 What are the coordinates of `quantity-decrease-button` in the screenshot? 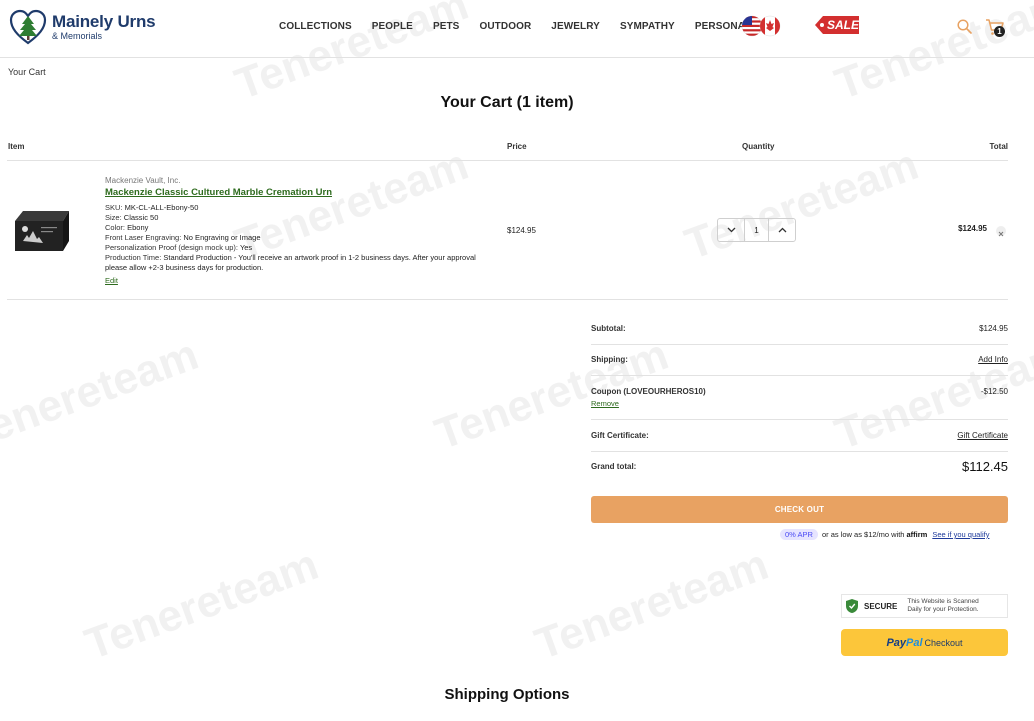 It's located at (731, 230).